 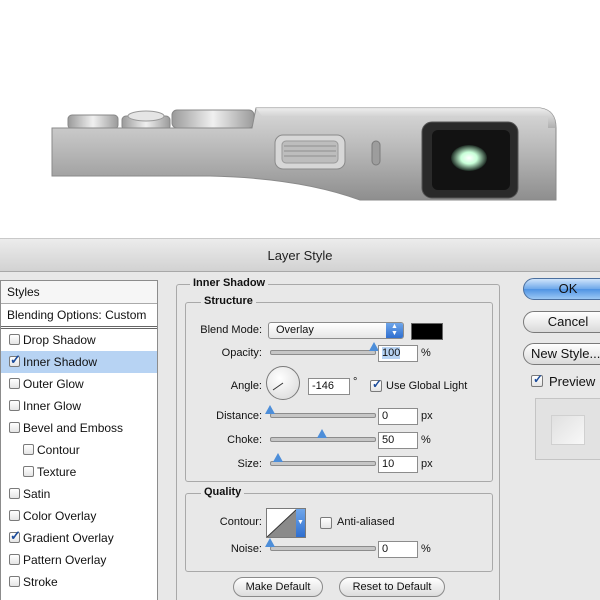 What do you see at coordinates (231, 330) in the screenshot?
I see `blend-mode-label: Blend Mode:` at bounding box center [231, 330].